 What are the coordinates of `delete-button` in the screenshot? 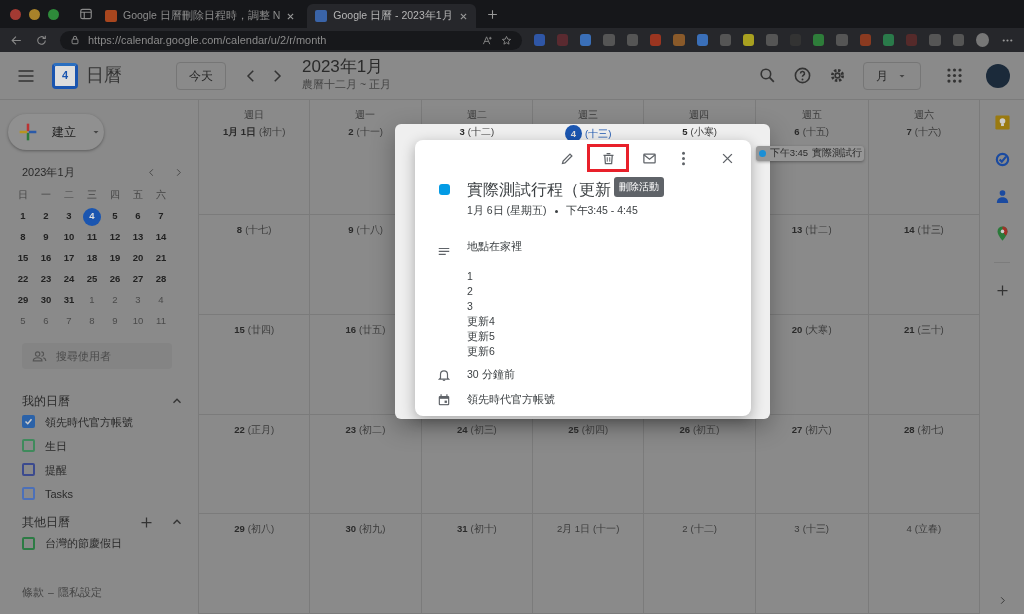 It's located at (608, 158).